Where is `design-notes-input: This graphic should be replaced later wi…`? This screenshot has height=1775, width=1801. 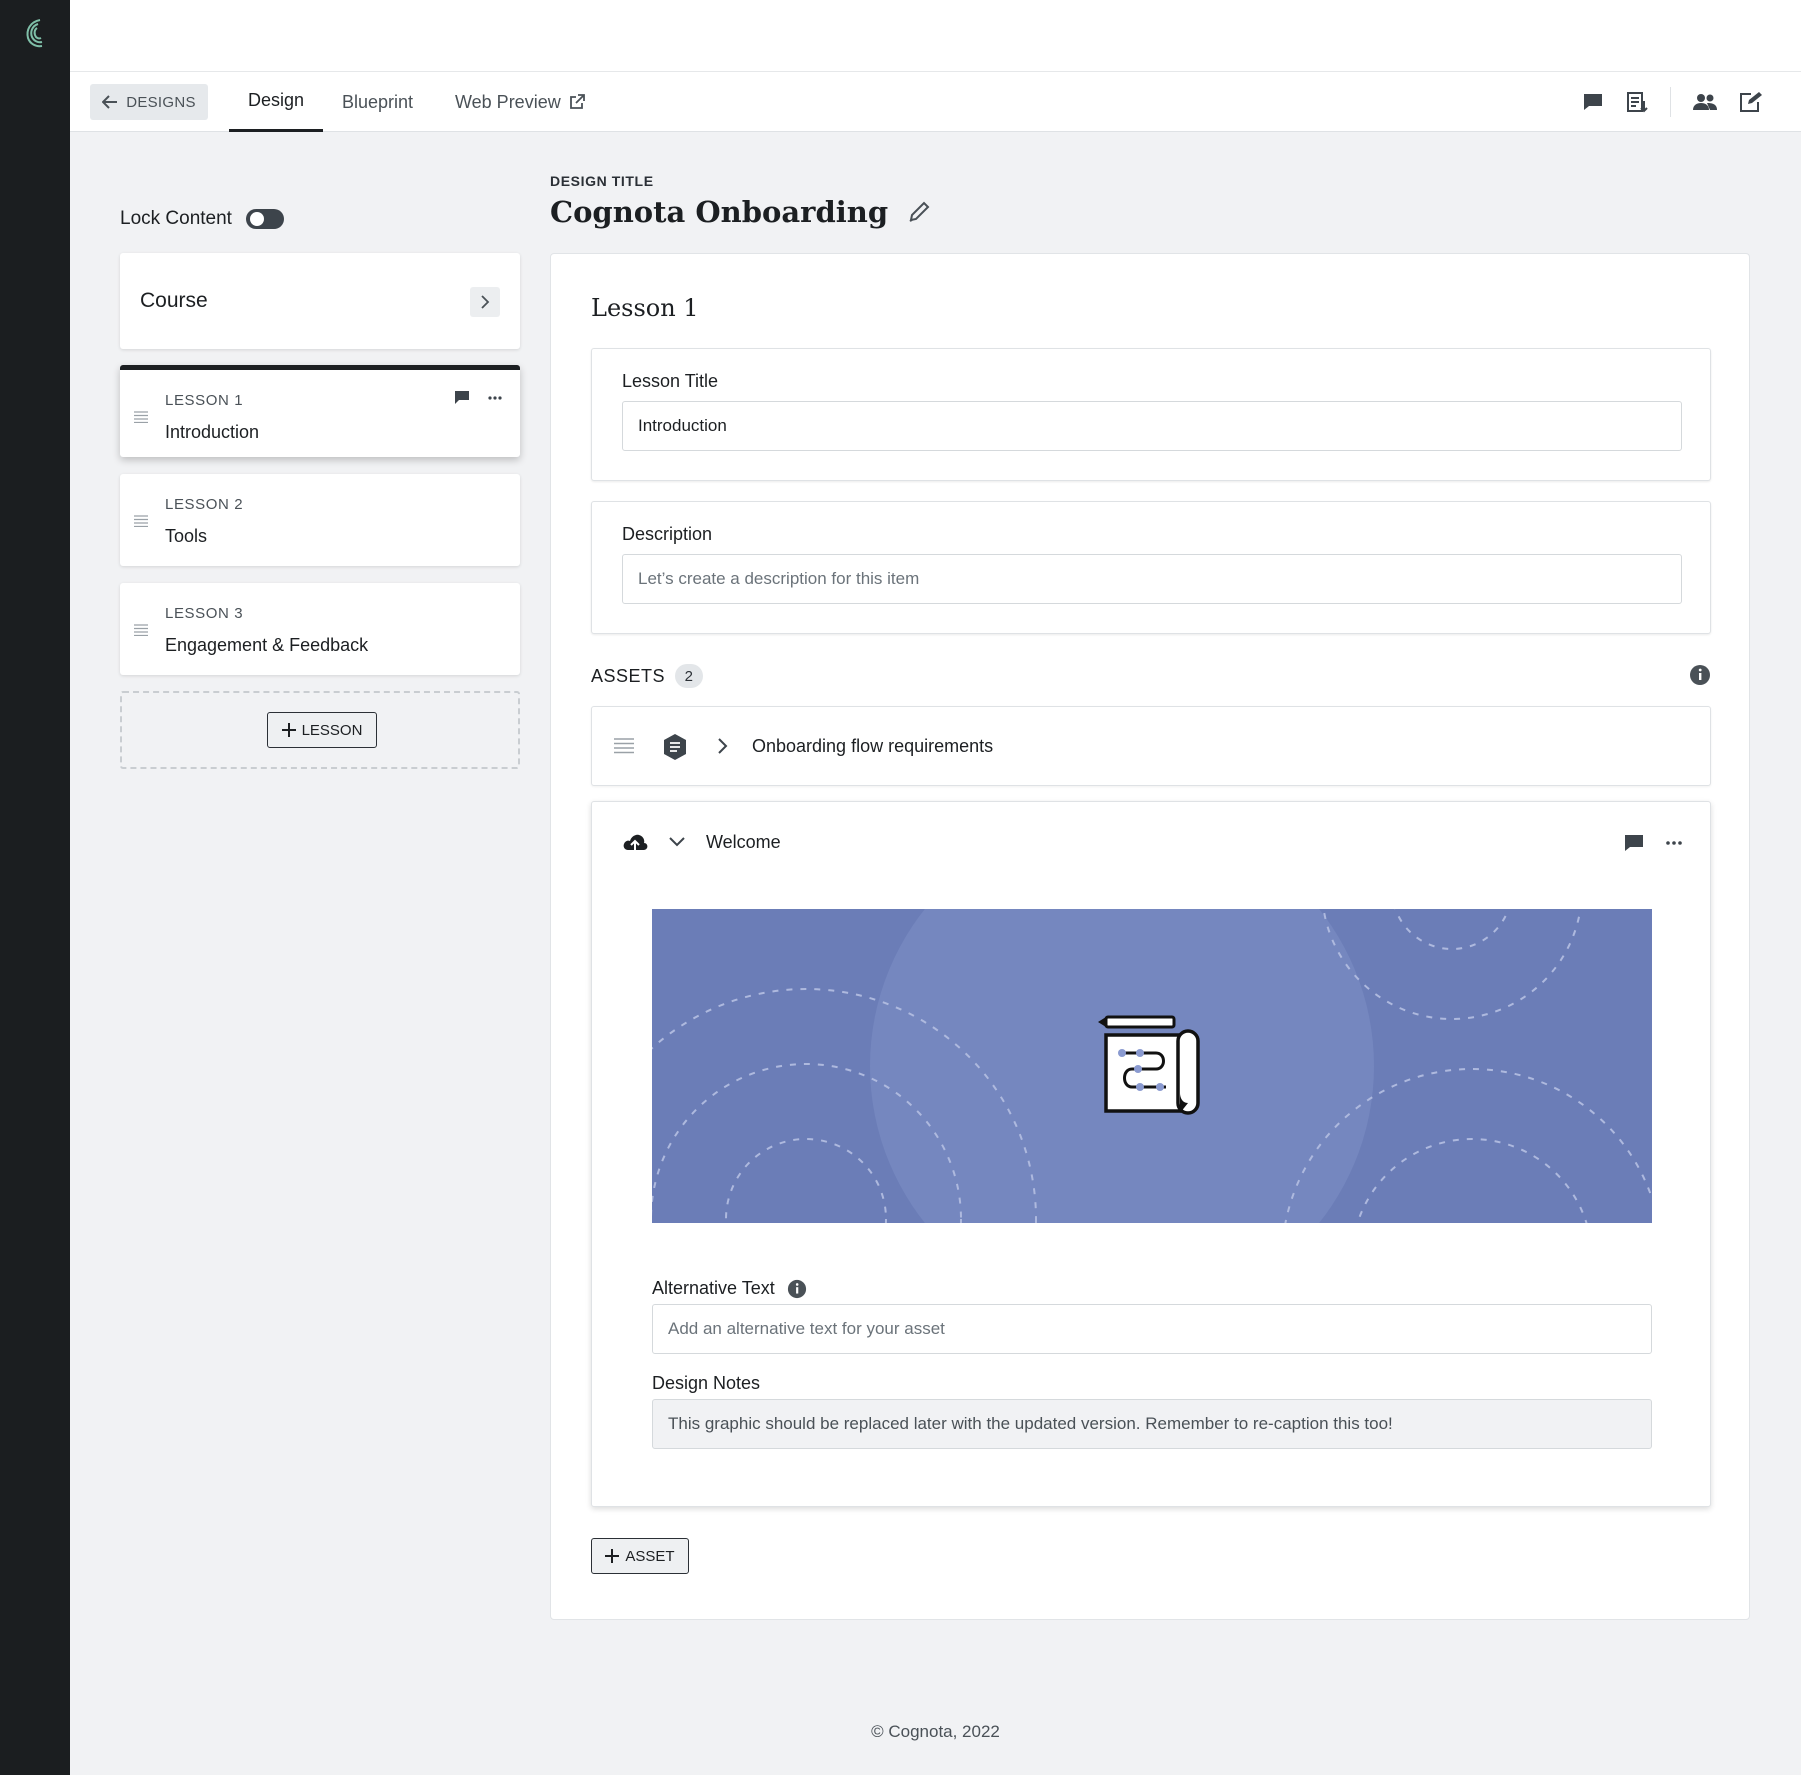 design-notes-input: This graphic should be replaced later wi… is located at coordinates (1152, 1424).